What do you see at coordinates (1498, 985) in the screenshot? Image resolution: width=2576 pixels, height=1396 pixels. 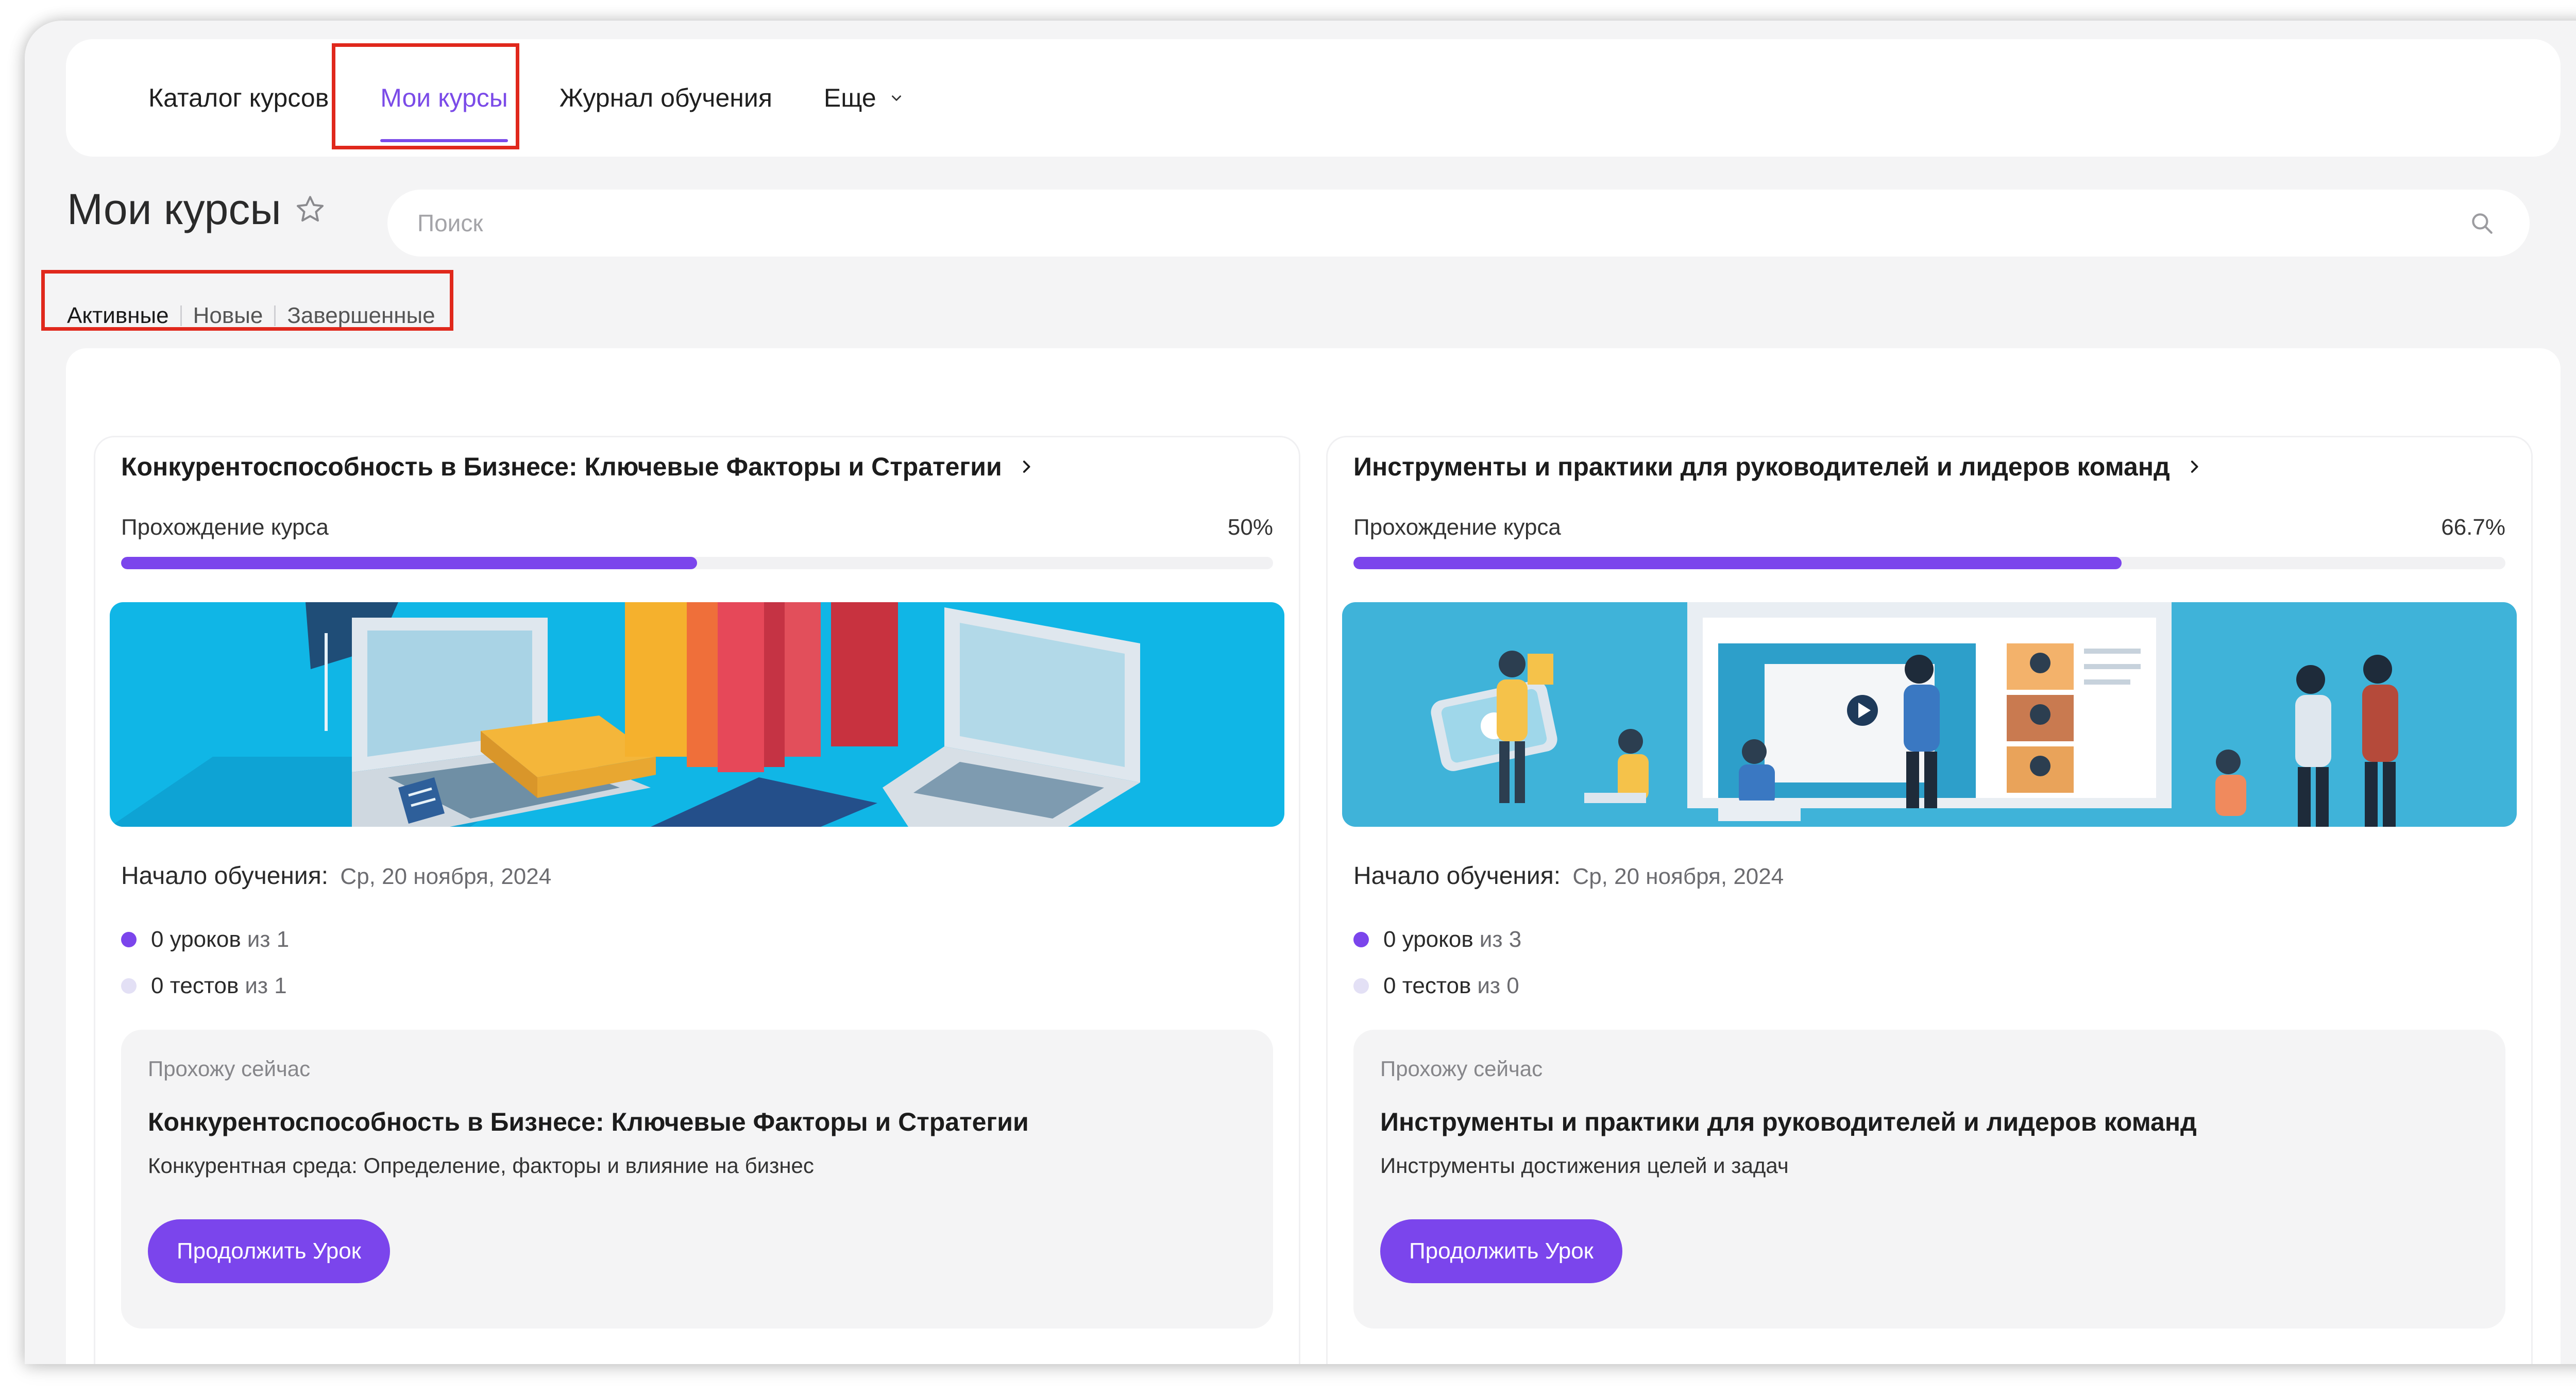 I see `tests-total: из 0` at bounding box center [1498, 985].